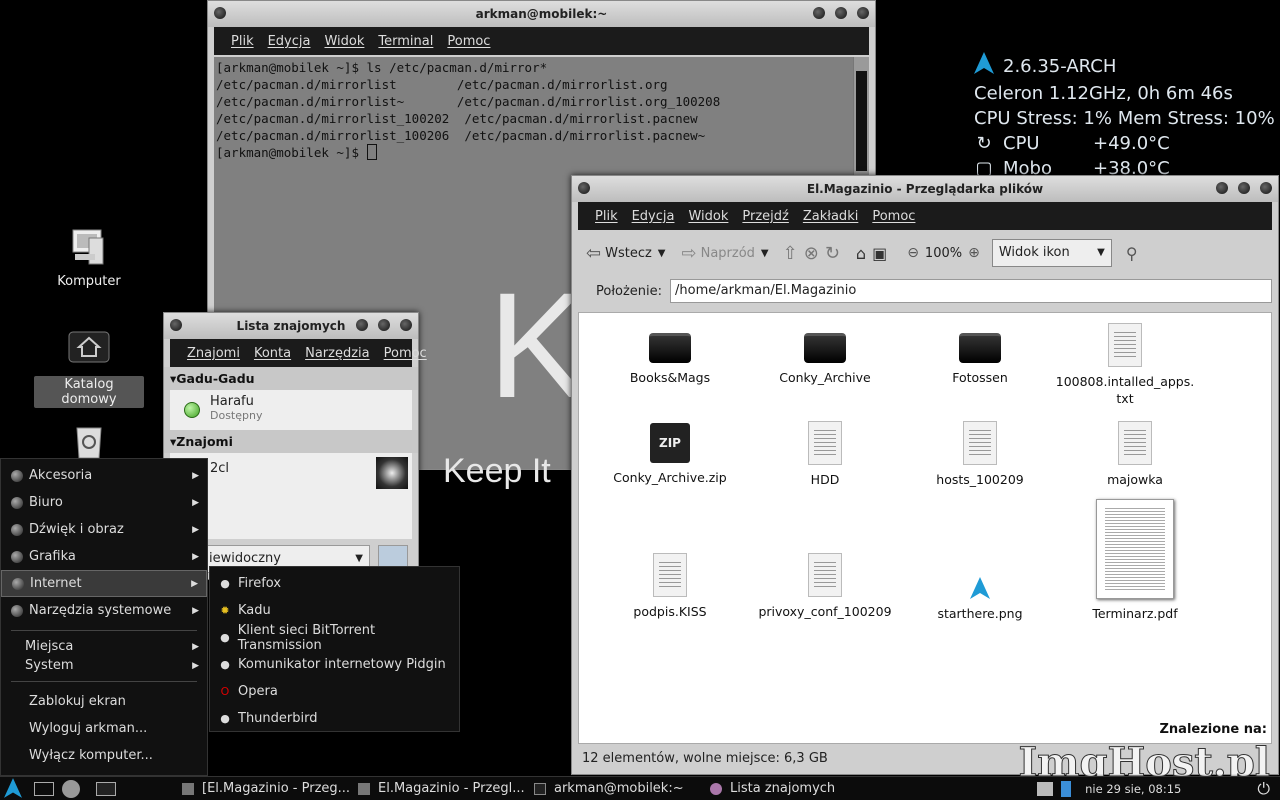 Image resolution: width=1280 pixels, height=800 pixels. What do you see at coordinates (790, 253) in the screenshot?
I see `up-icon: ⇧` at bounding box center [790, 253].